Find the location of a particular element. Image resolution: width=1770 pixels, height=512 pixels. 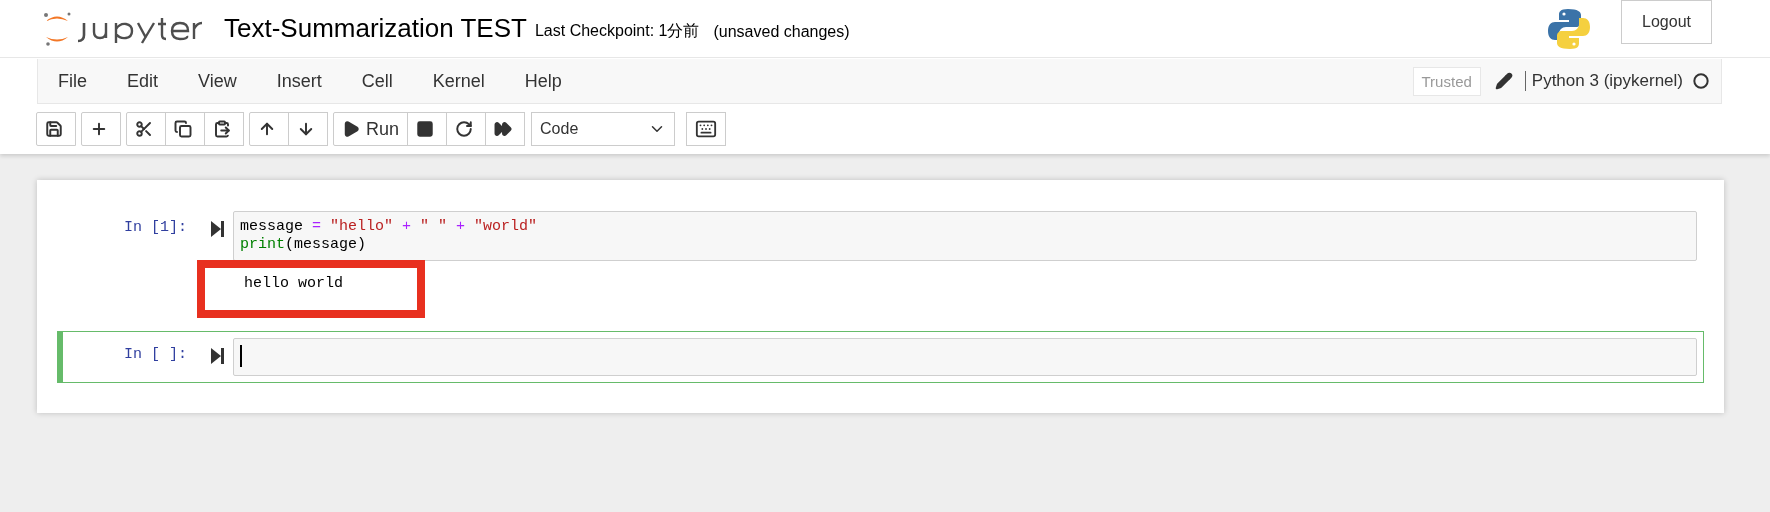

menu-item: File is located at coordinates (72, 81).